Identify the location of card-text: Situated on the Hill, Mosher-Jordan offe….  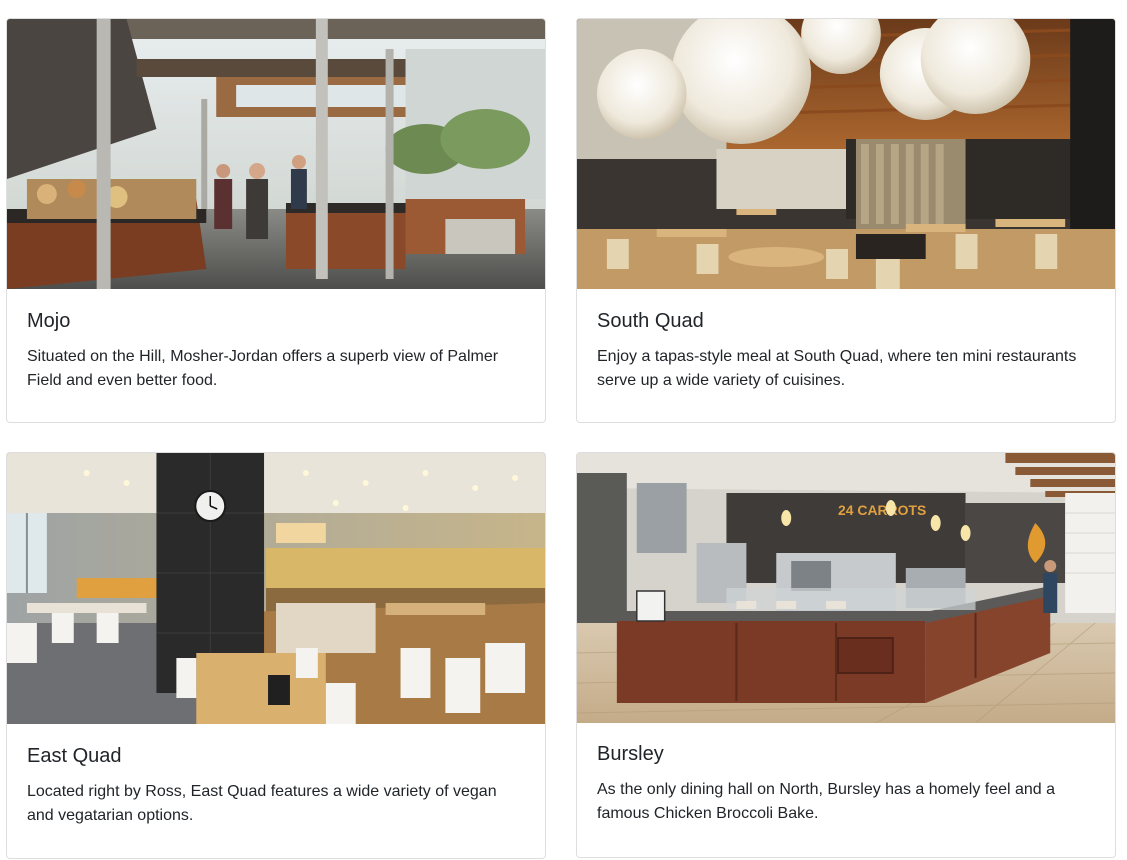
(263, 368).